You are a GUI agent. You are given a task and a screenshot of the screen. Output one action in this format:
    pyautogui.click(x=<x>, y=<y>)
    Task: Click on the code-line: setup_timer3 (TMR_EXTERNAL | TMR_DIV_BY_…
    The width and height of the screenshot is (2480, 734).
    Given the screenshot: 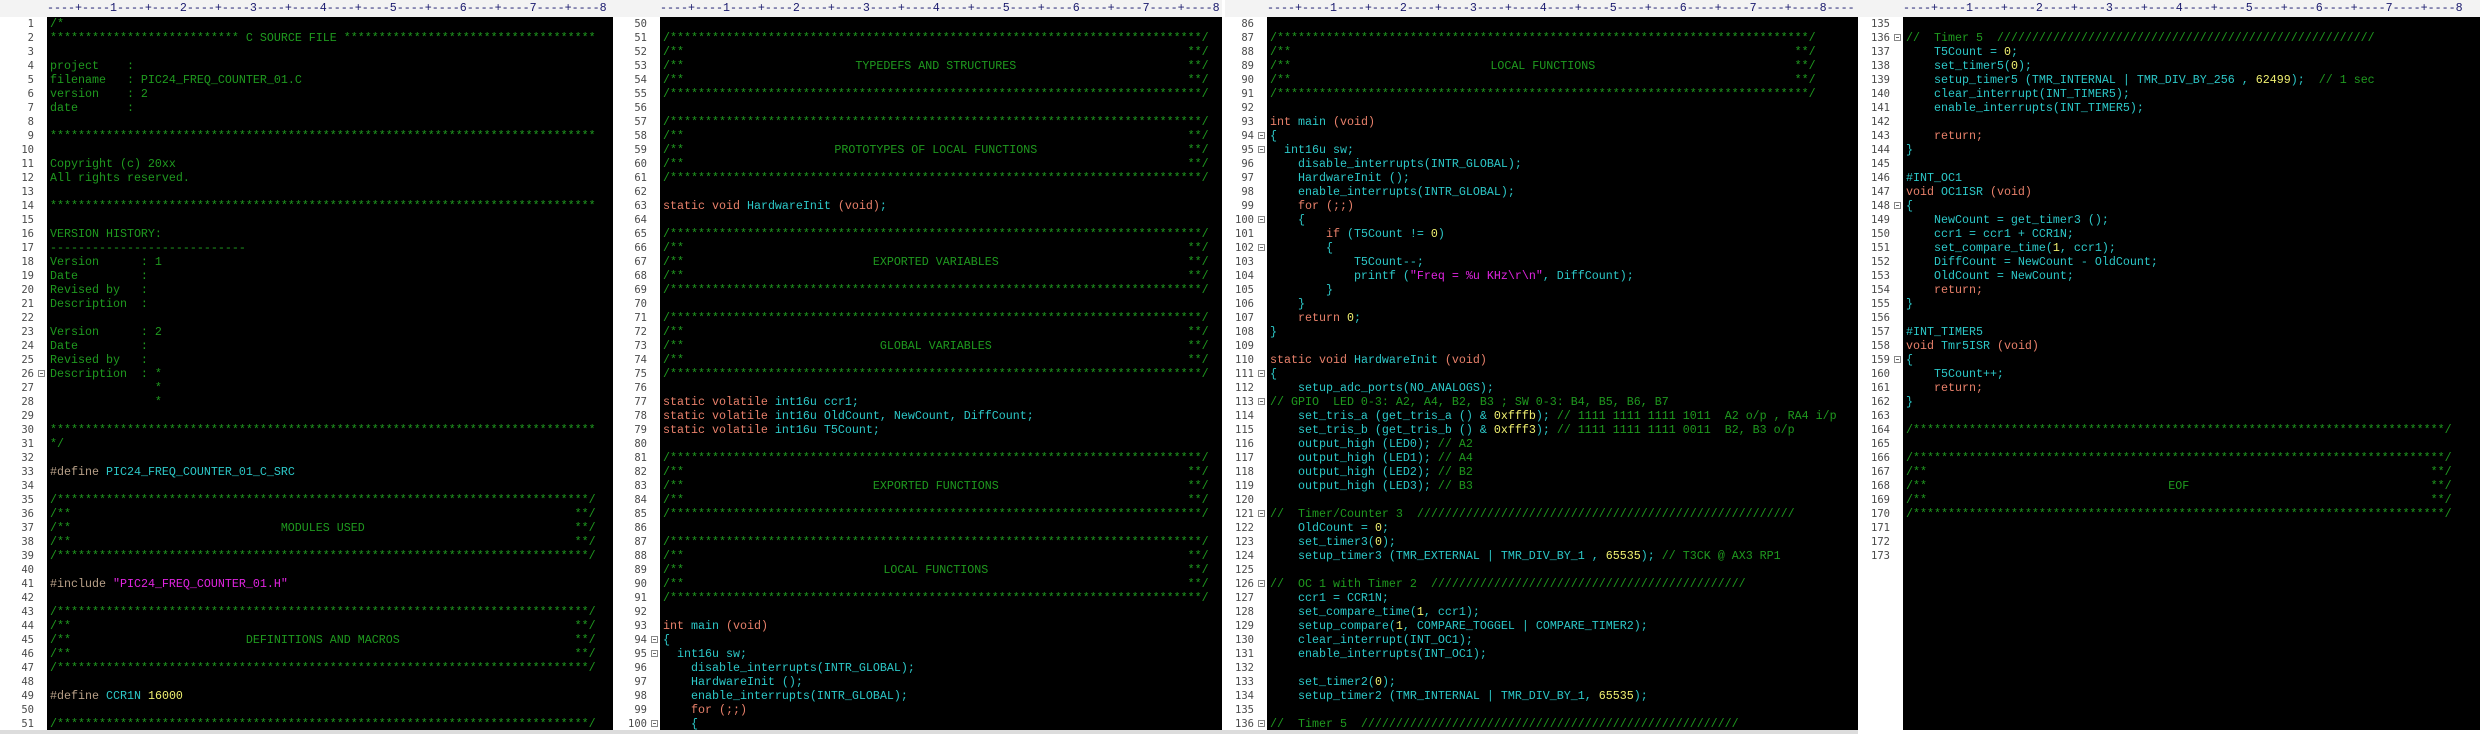 What is the action you would take?
    pyautogui.click(x=1562, y=556)
    